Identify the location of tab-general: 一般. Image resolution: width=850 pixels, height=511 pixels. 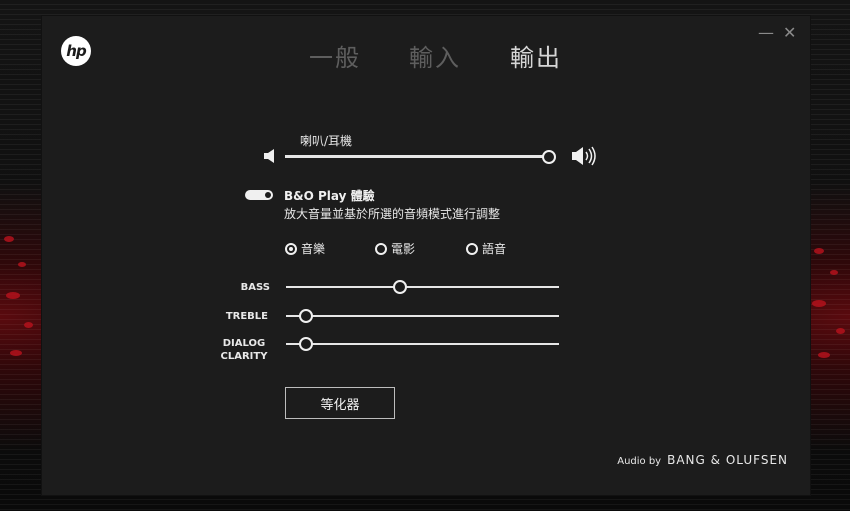
(335, 55).